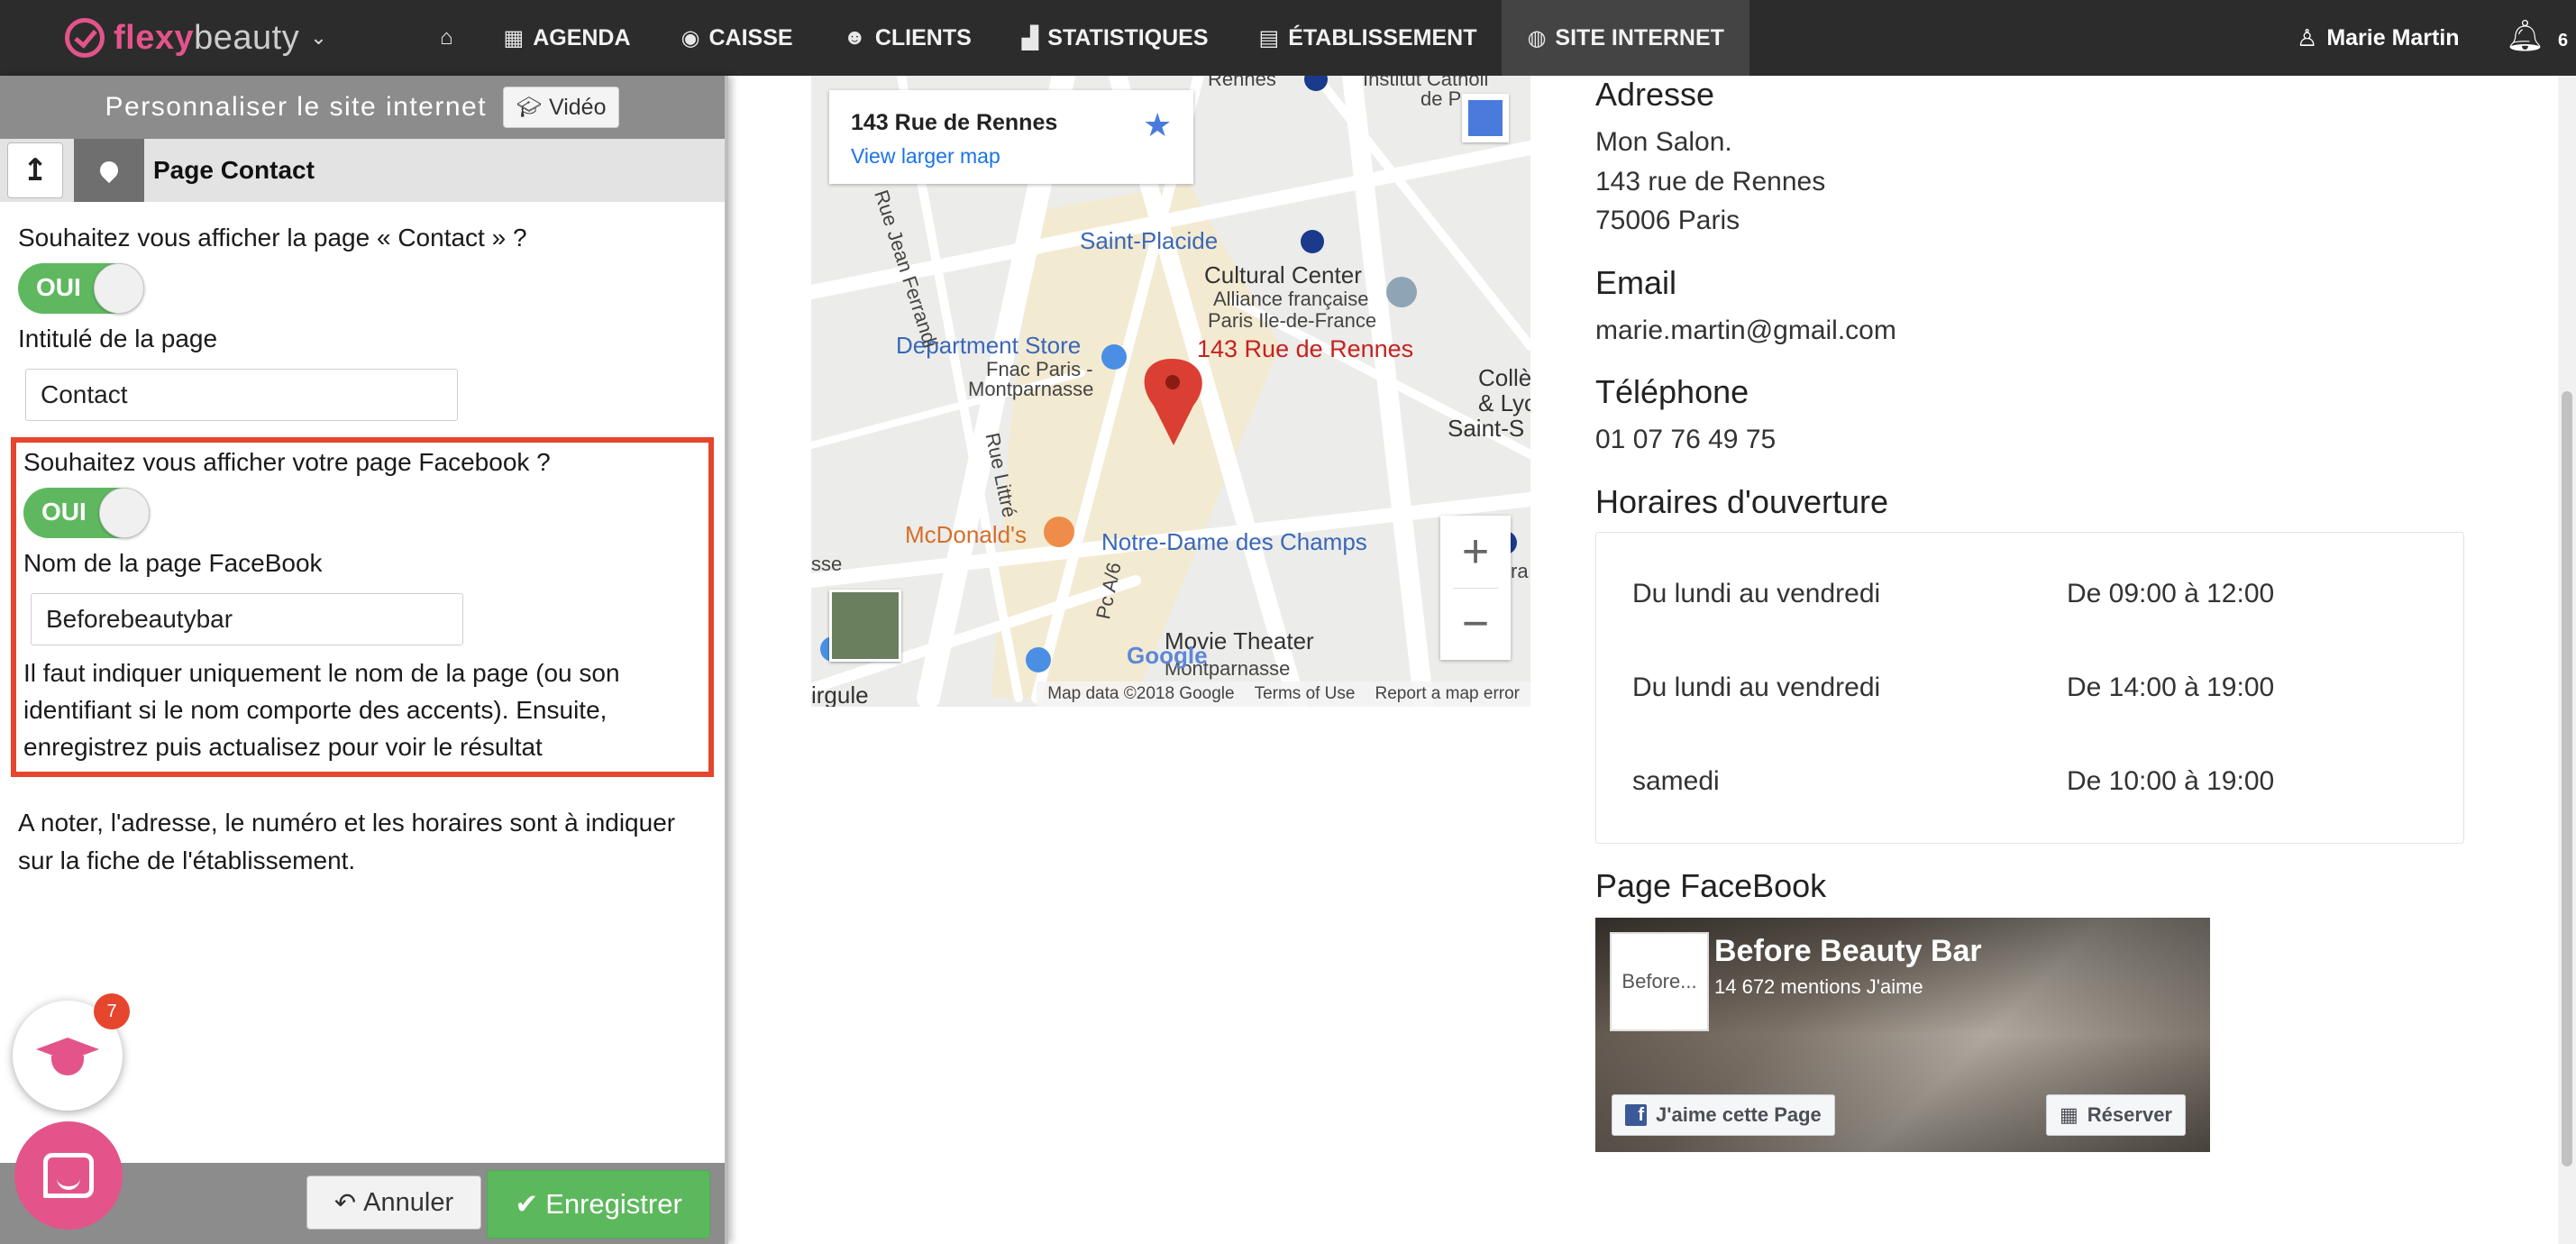  Describe the element at coordinates (598, 1204) in the screenshot. I see `save-button: ✔ Enregistrer` at that location.